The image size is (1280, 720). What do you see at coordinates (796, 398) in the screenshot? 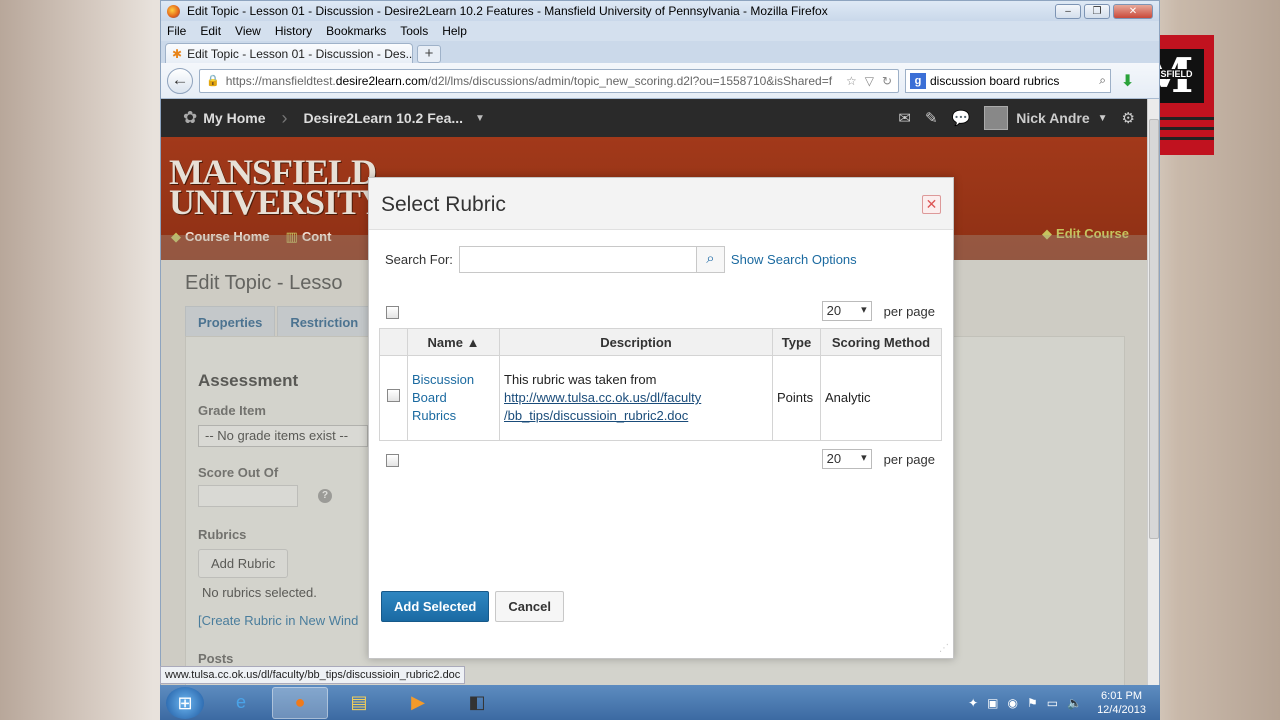
I see `rubric-type-cell: Points` at bounding box center [796, 398].